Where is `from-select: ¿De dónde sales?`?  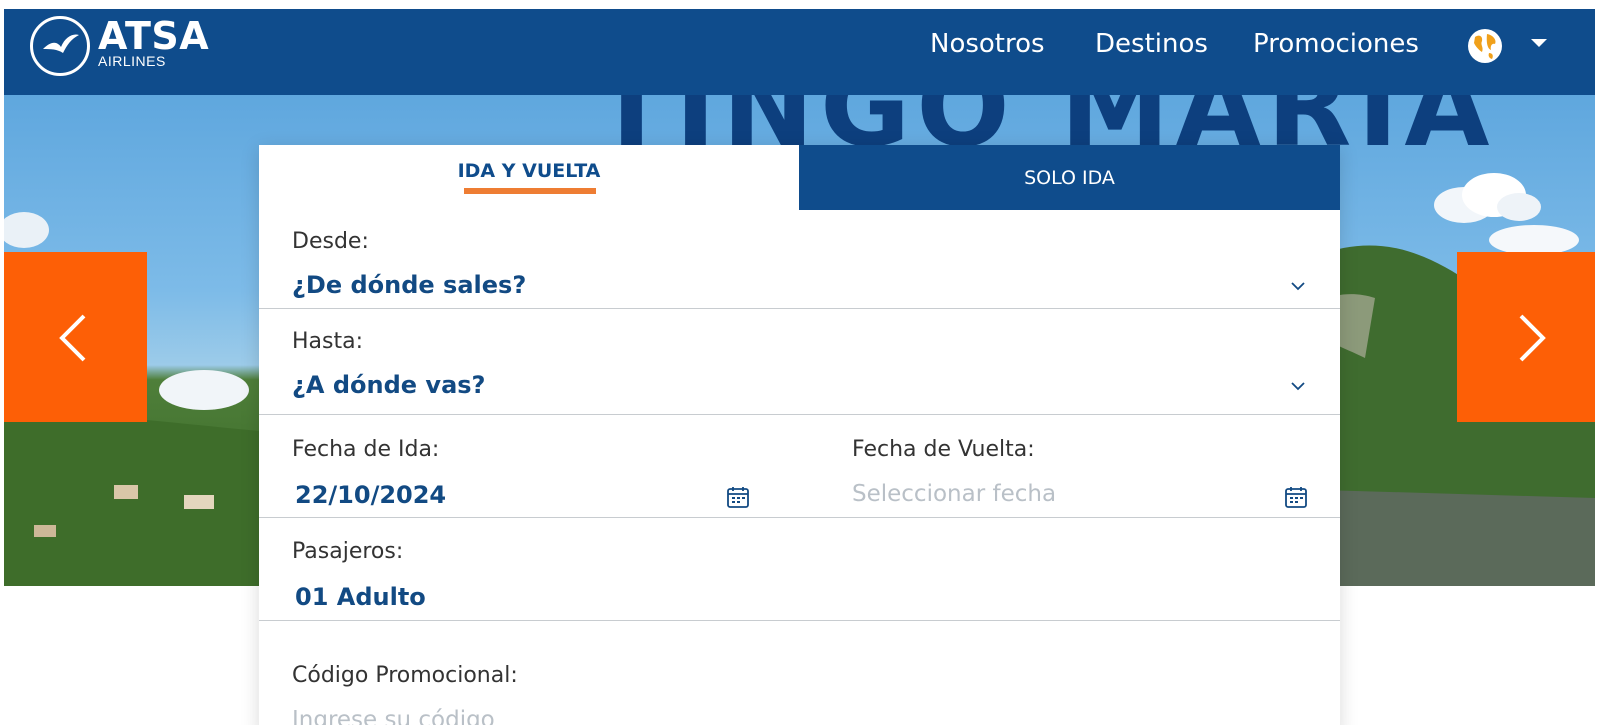
from-select: ¿De dónde sales? is located at coordinates (409, 285).